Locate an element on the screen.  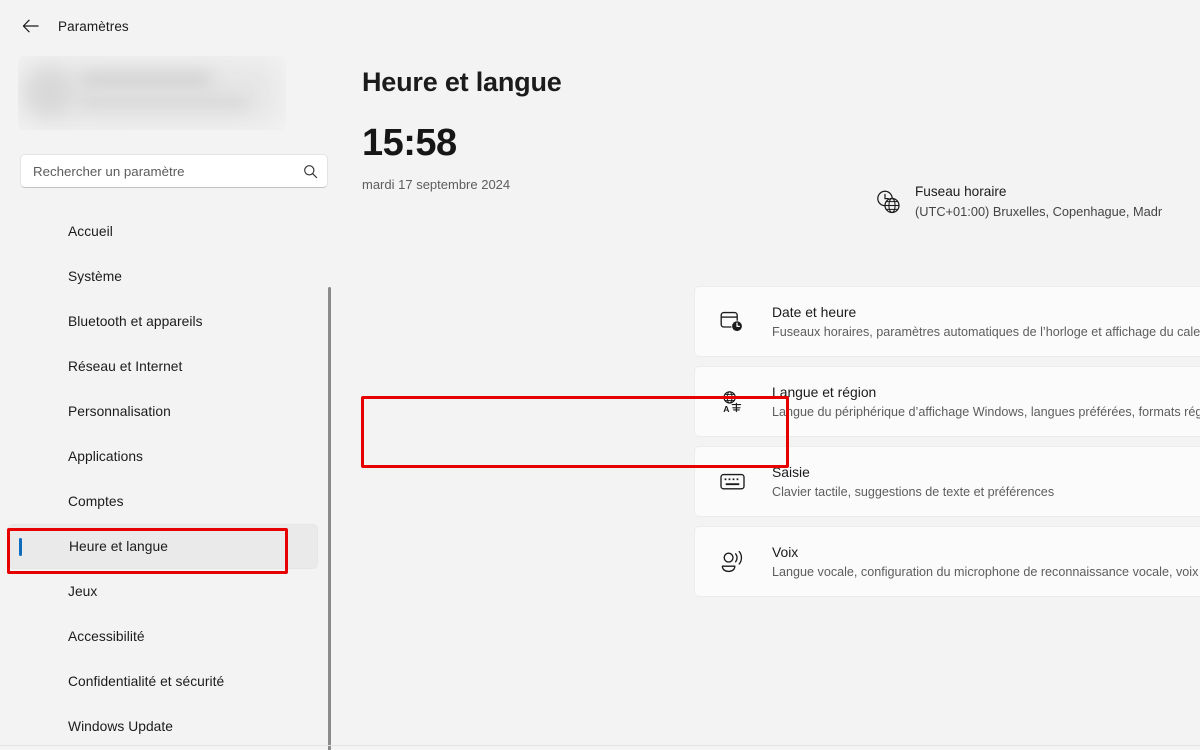
current-time: 15:58 is located at coordinates (409, 143).